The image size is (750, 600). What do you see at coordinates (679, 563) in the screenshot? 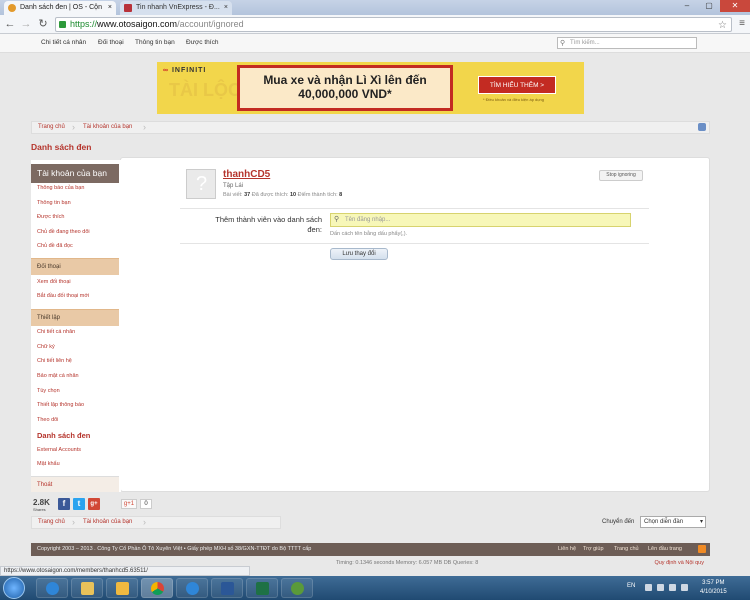
I see `terms-link: Quy định và Nội quy` at bounding box center [679, 563].